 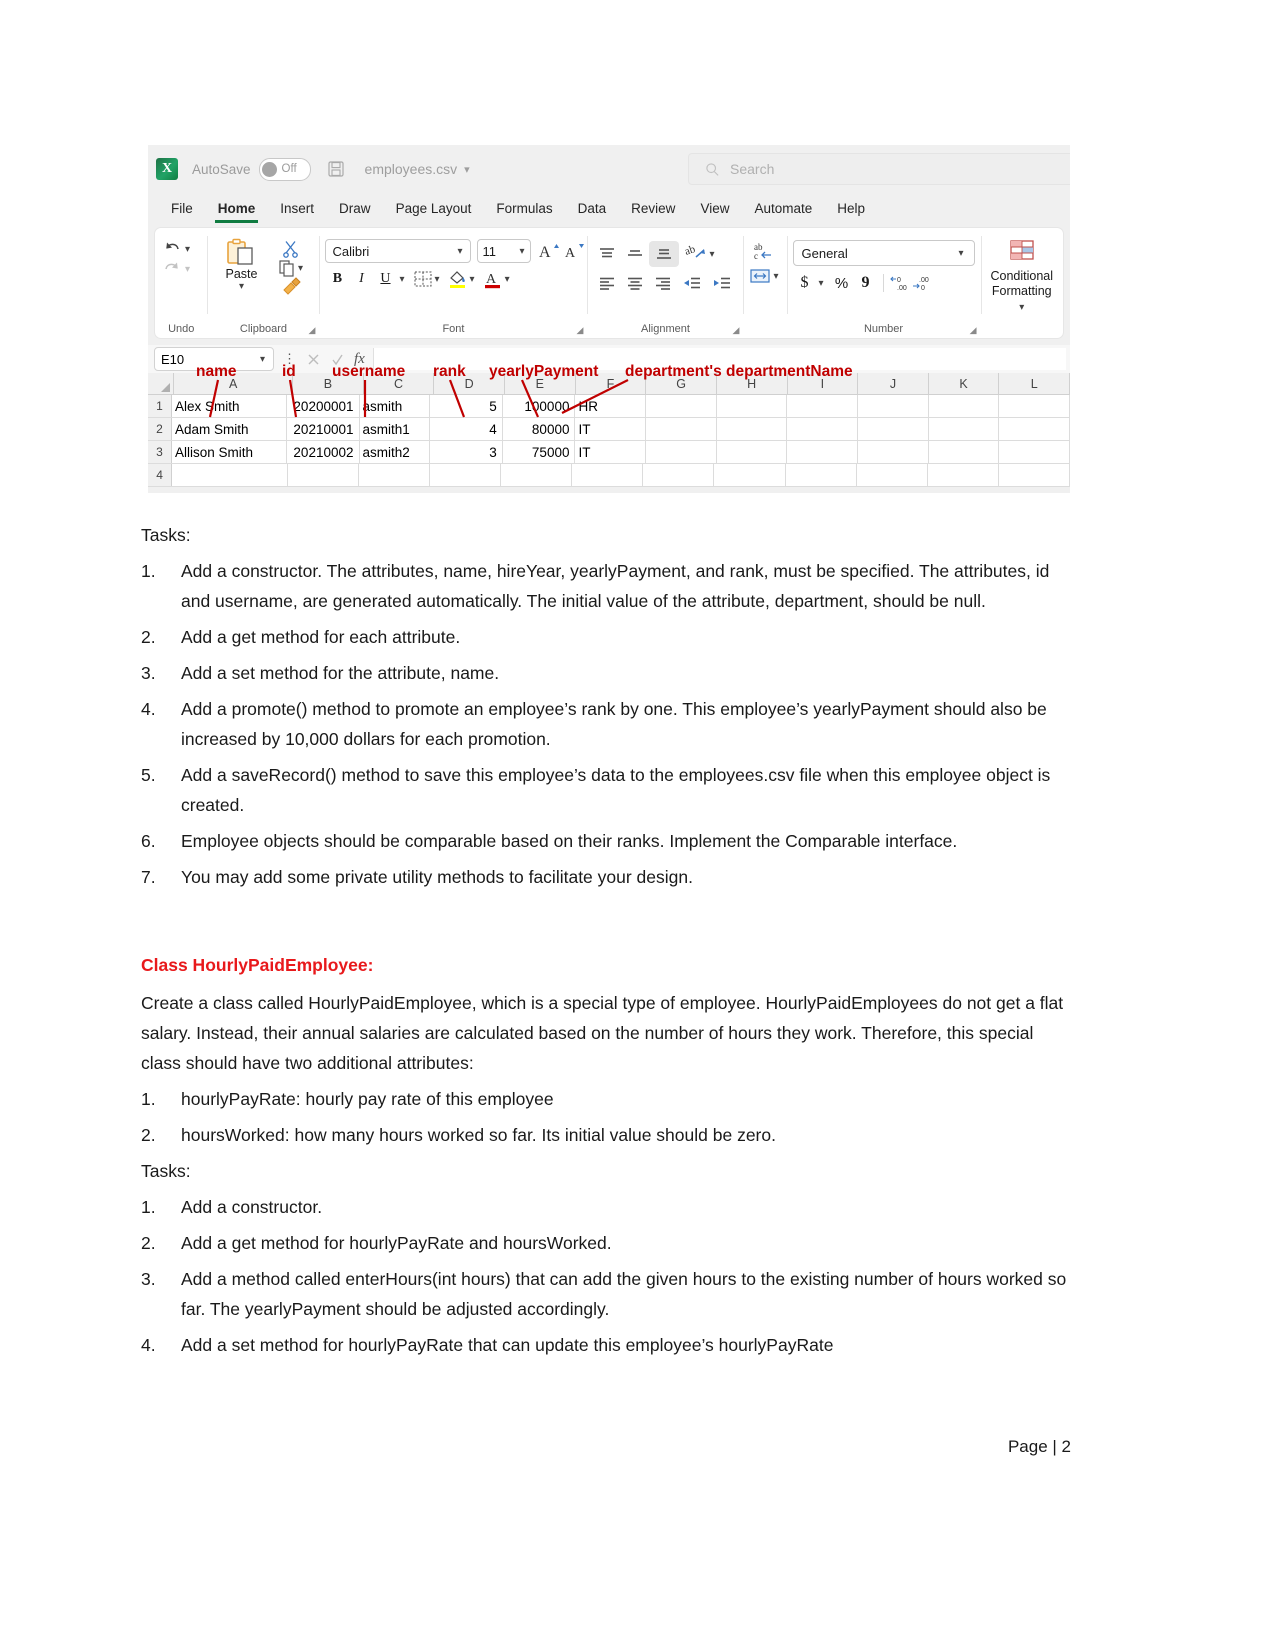 What do you see at coordinates (722, 283) in the screenshot?
I see `increase-indent-icon` at bounding box center [722, 283].